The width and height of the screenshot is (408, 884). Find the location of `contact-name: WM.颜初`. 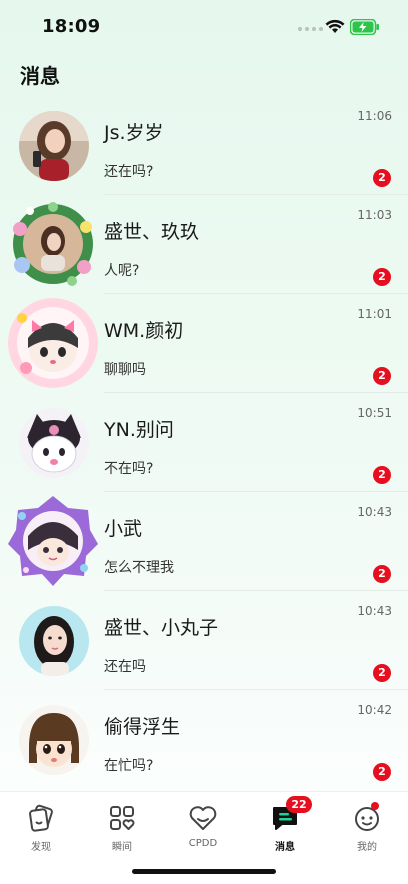

contact-name: WM.颜初 is located at coordinates (144, 331).